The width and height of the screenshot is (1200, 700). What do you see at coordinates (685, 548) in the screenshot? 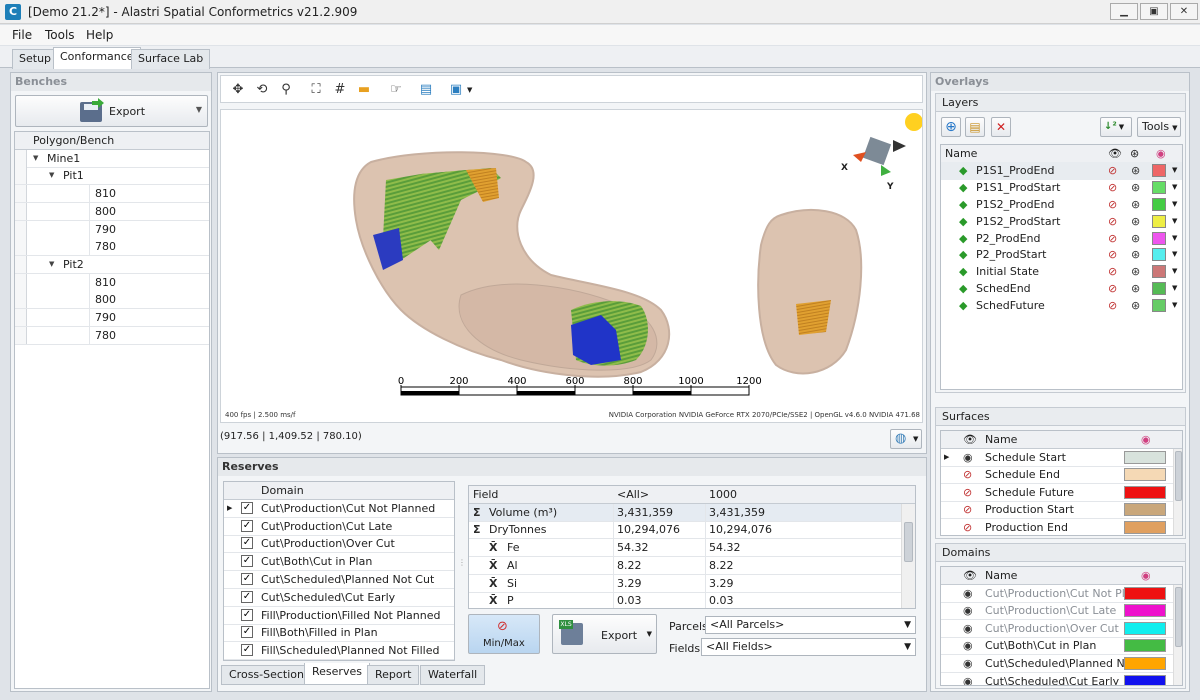
I see `field-row: X̄ Fe 54.32 54.32` at bounding box center [685, 548].